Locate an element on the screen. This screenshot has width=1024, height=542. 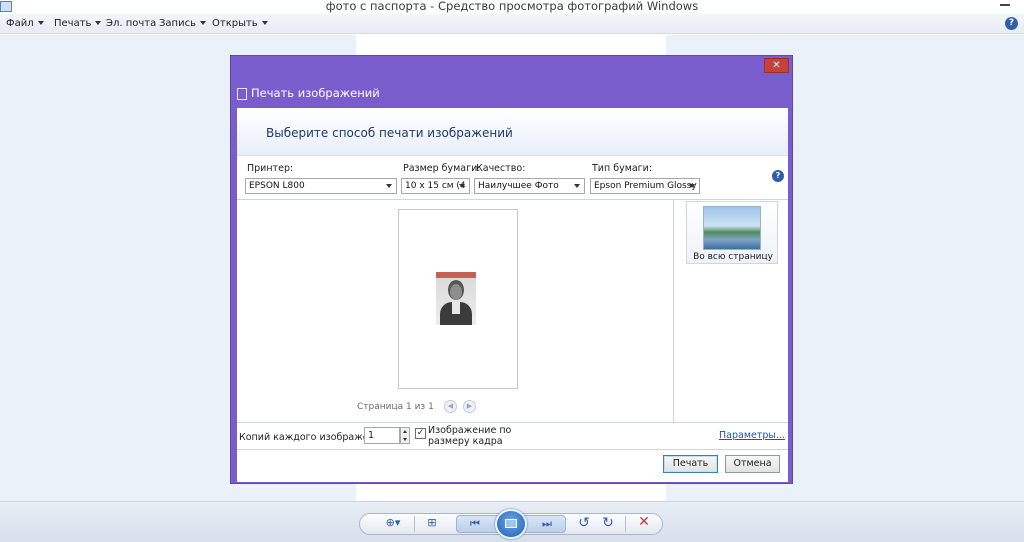
photo-strip is located at coordinates (456, 275).